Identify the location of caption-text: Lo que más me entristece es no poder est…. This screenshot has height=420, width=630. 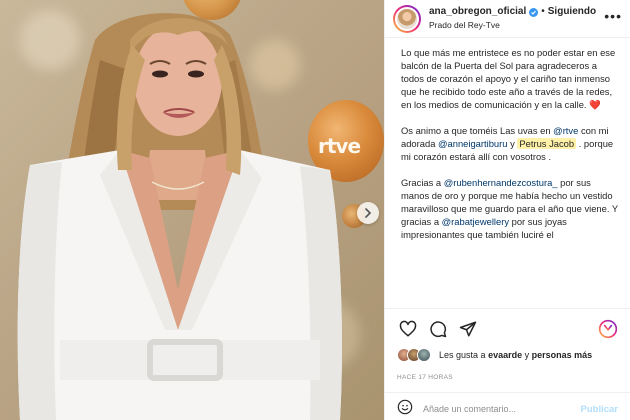
(508, 78).